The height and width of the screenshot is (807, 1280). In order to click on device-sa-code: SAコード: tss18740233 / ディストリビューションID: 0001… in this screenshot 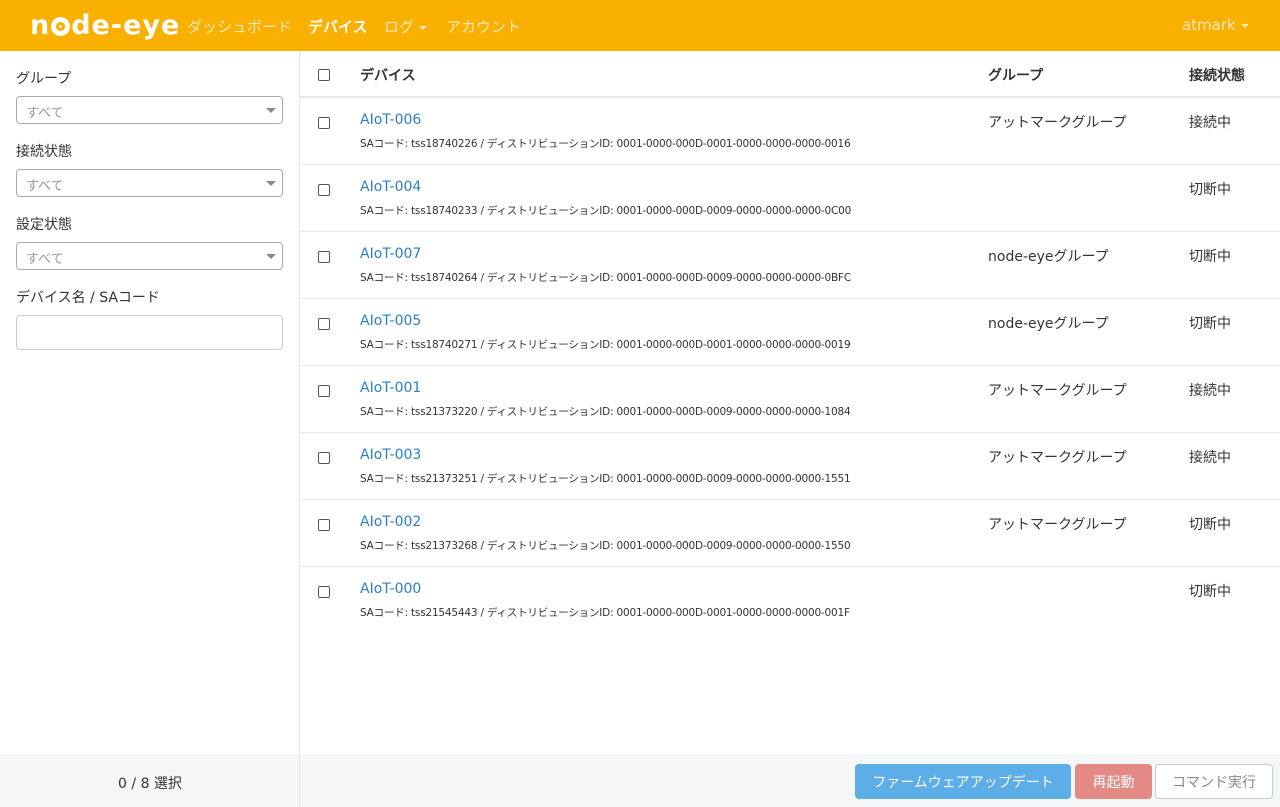, I will do `click(606, 211)`.